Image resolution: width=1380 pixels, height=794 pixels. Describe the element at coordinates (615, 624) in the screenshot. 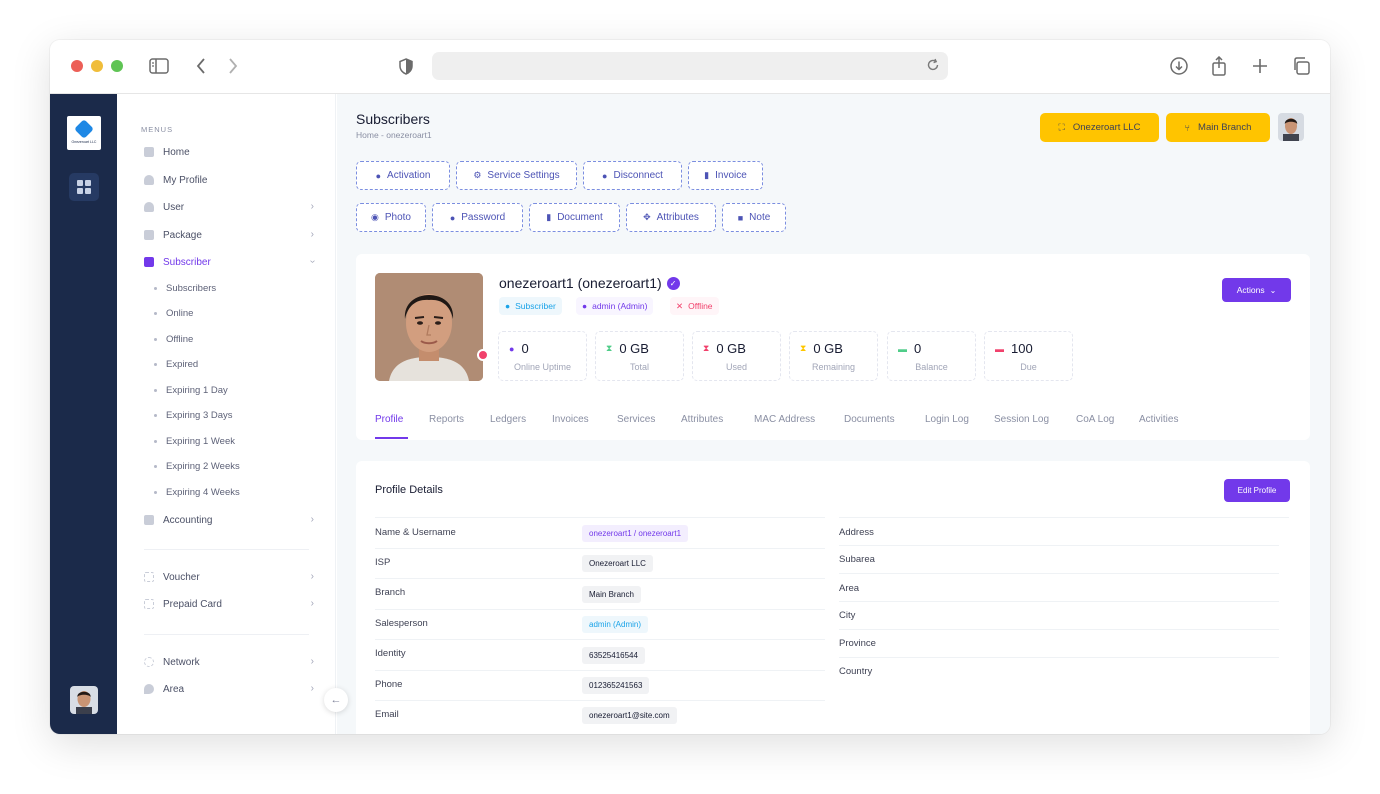

I see `detail-value-salesperson: admin (Admin)` at that location.